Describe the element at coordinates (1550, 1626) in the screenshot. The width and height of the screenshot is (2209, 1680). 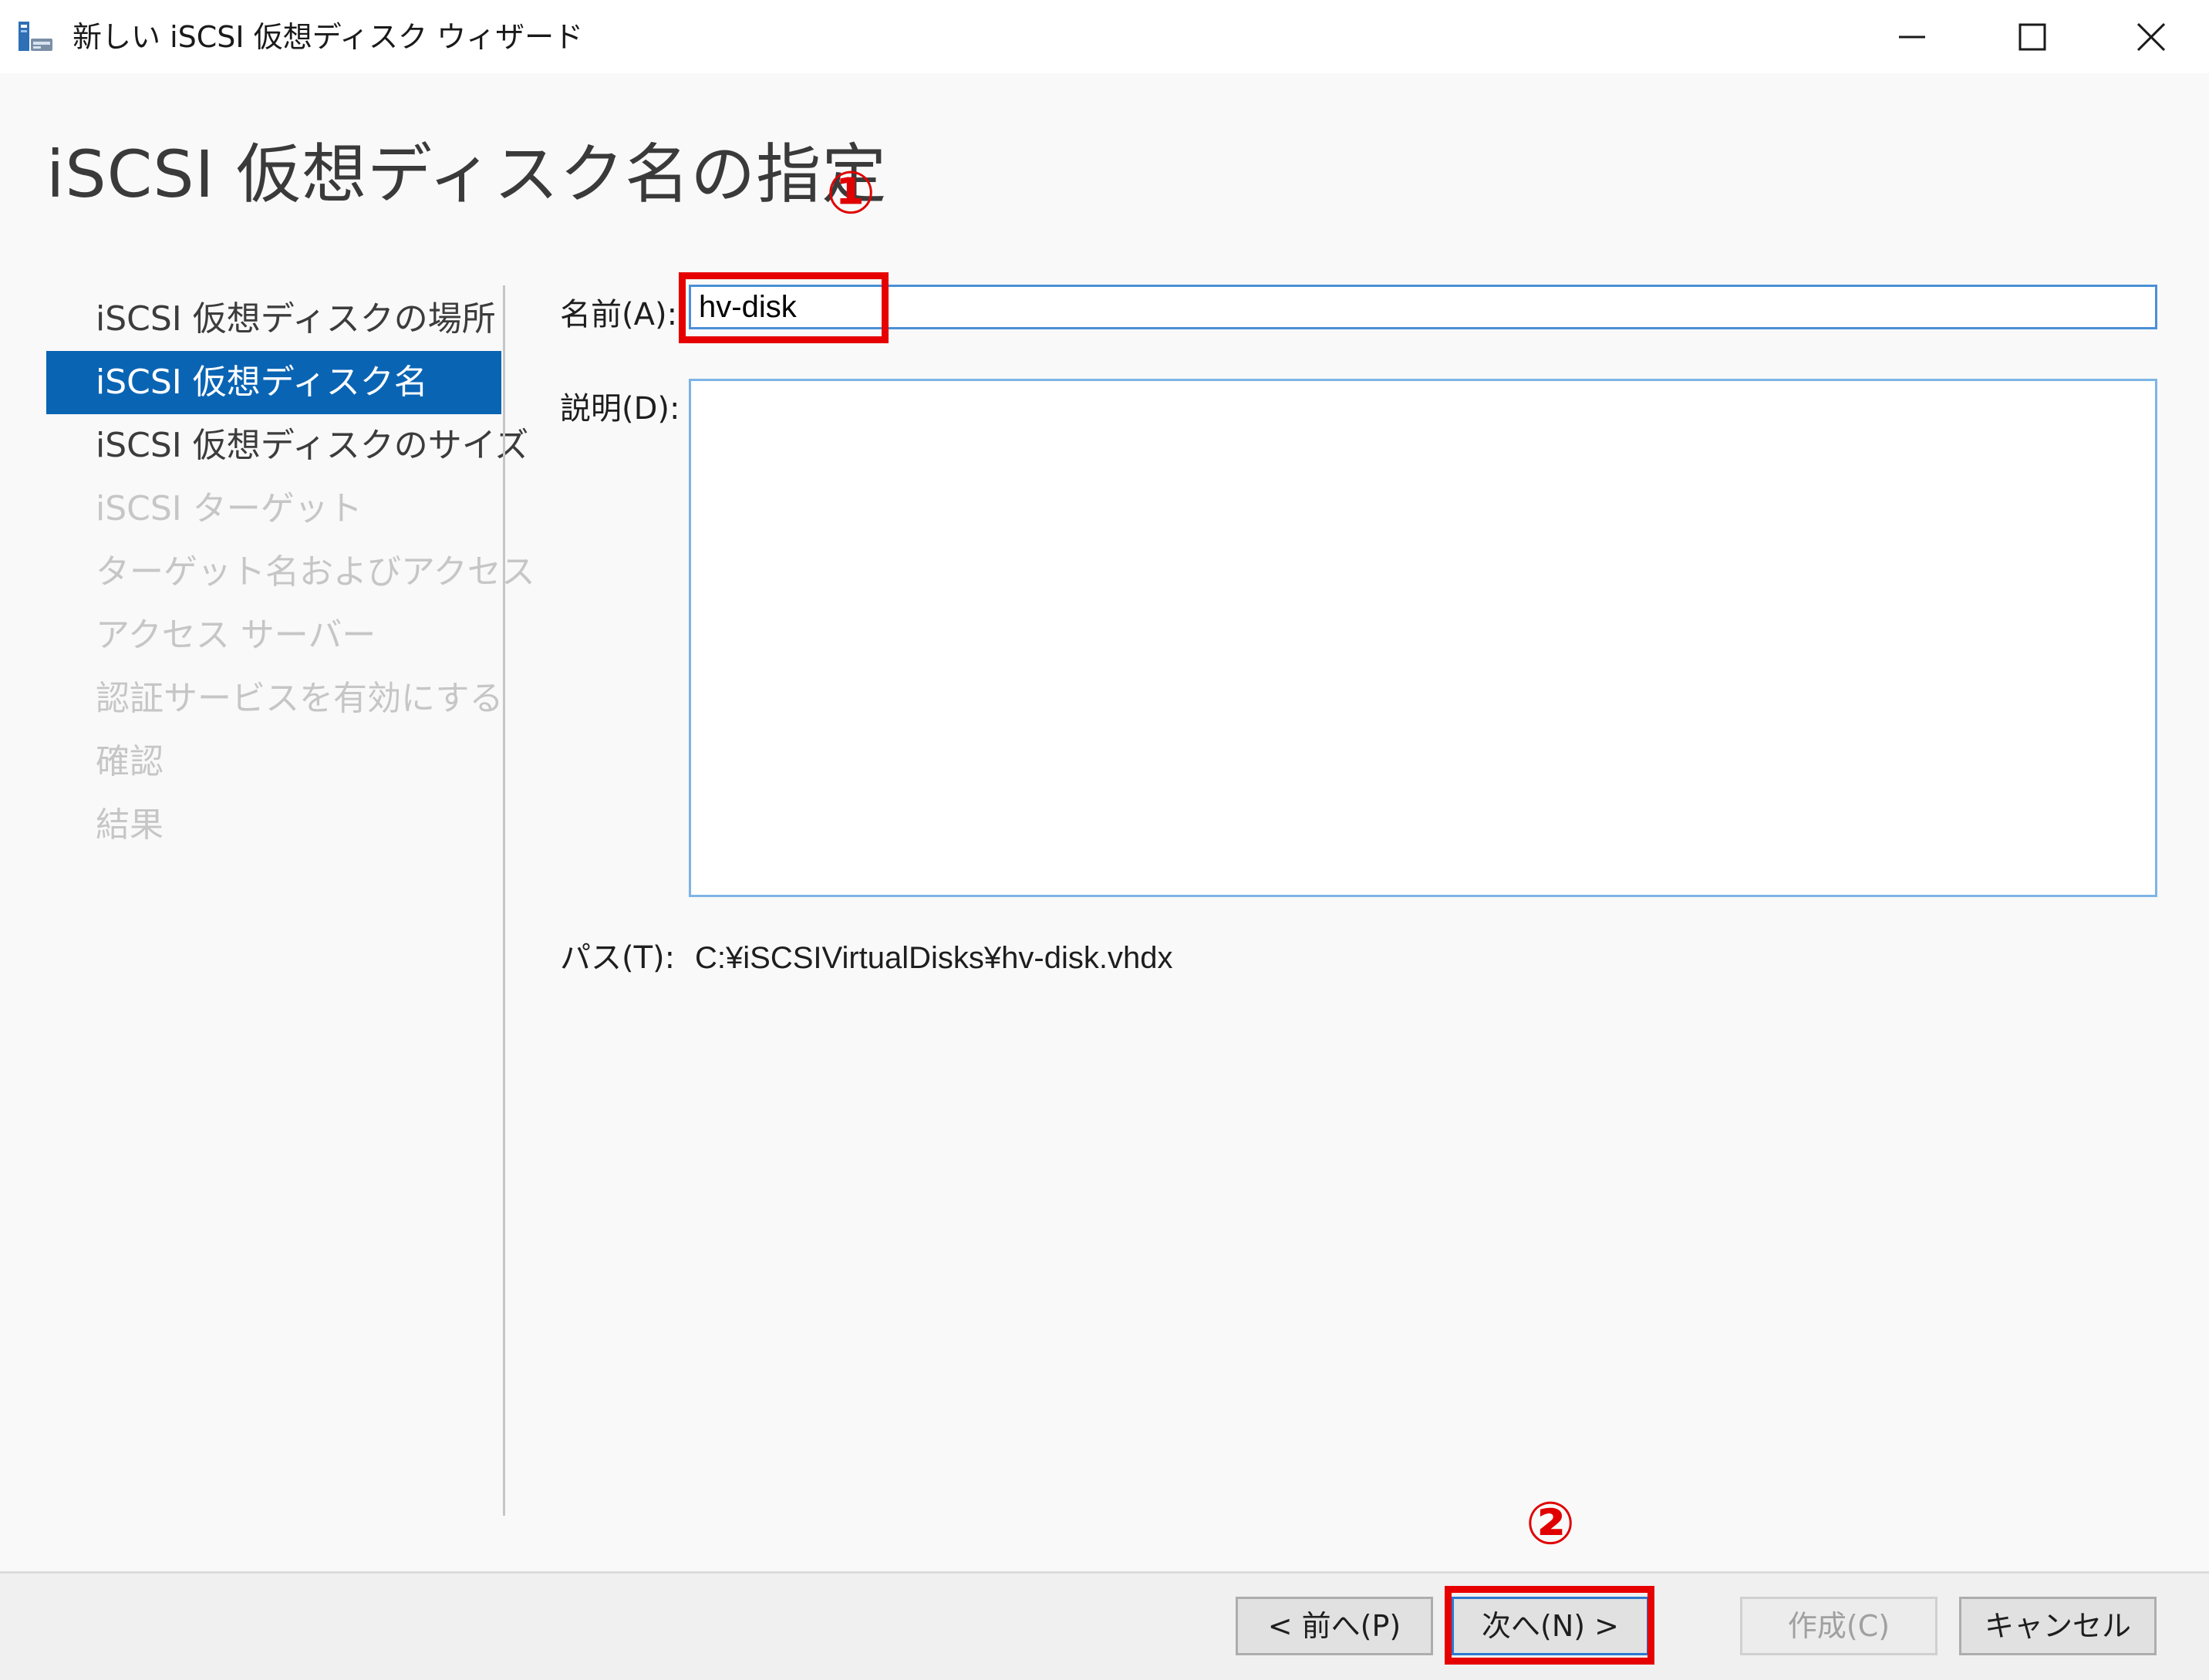
I see `next-button: 次へ(N) >` at that location.